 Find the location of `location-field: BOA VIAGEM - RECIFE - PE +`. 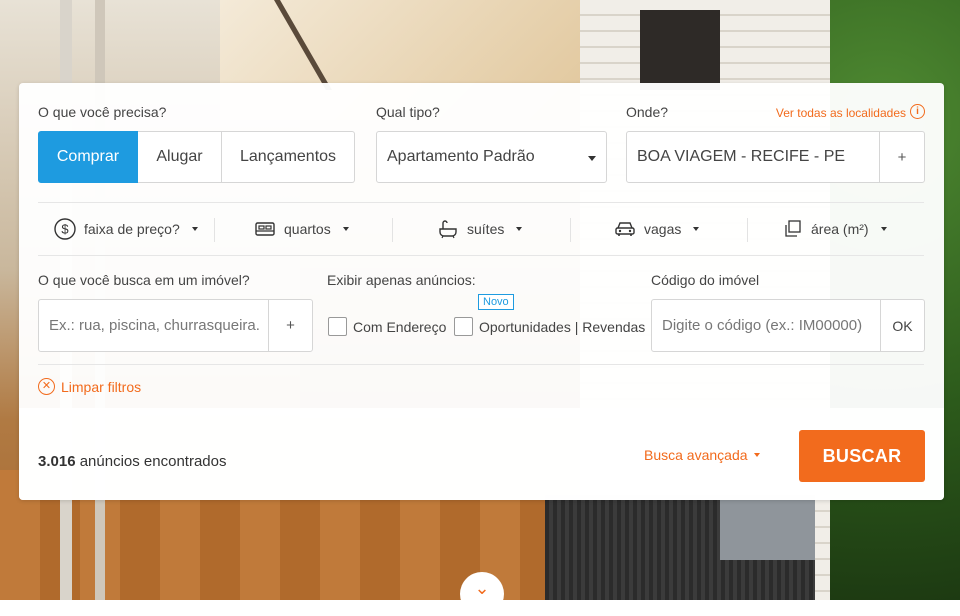

location-field: BOA VIAGEM - RECIFE - PE + is located at coordinates (775, 157).